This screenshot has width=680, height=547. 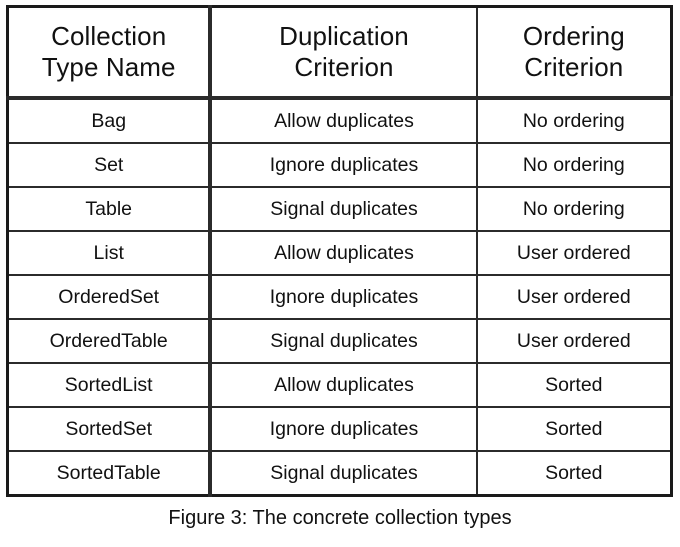 I want to click on table-row: Set Ignore duplicates No ordering, so click(x=339, y=164).